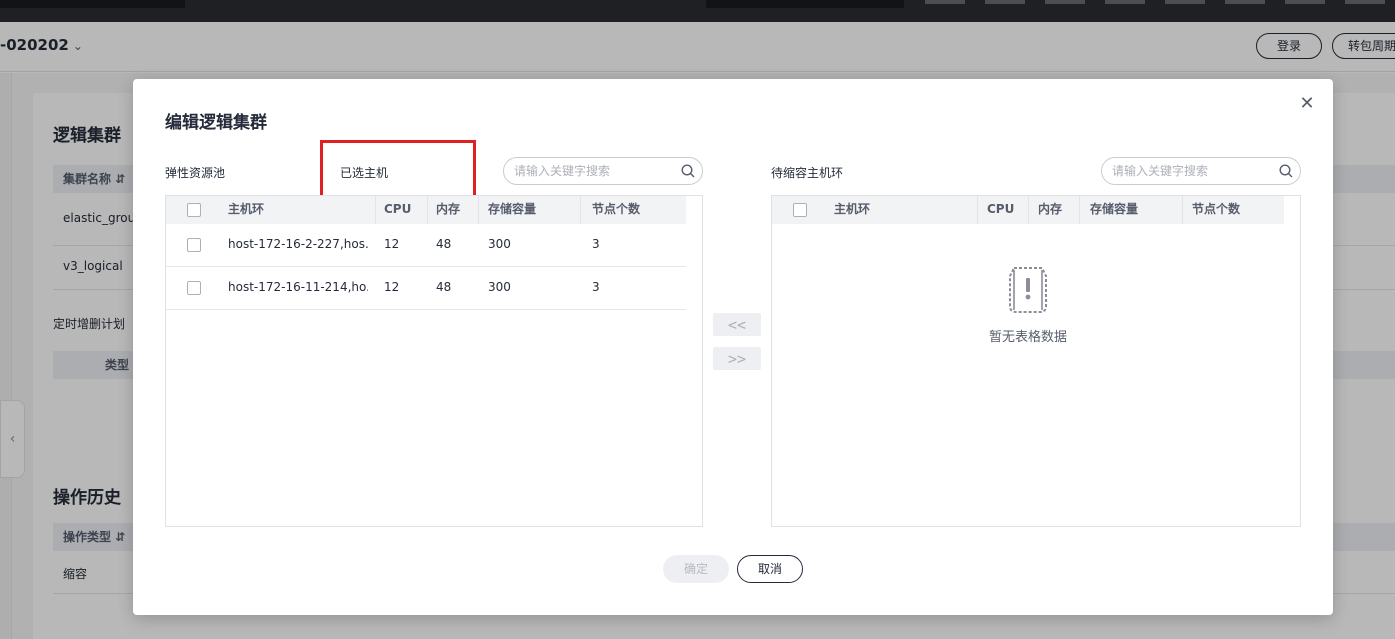 The height and width of the screenshot is (639, 1395). Describe the element at coordinates (1187, 171) in the screenshot. I see `right-search-input` at that location.